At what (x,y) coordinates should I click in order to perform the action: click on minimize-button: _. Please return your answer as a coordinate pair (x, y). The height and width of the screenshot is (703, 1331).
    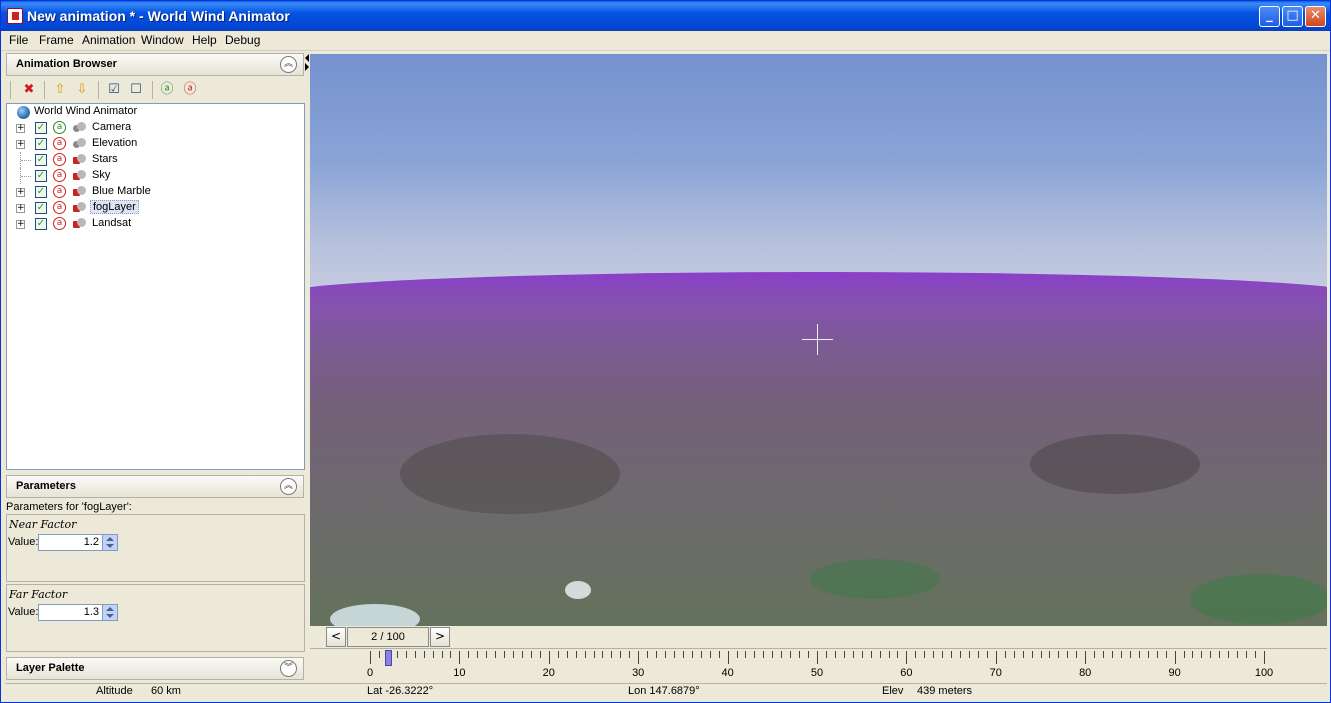
    Looking at the image, I should click on (1269, 16).